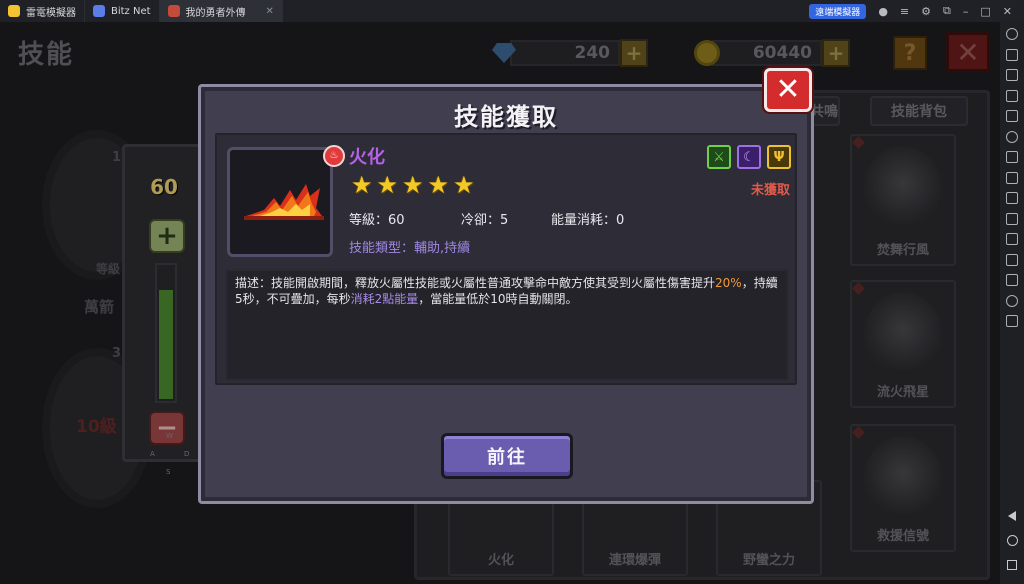 The height and width of the screenshot is (584, 1024). What do you see at coordinates (475, 283) in the screenshot?
I see `desc-text: 描述：技能開啟期間，釋放火屬性技能或火屬性普通攻擊命中敵方使其受到火屬性傷害提升` at bounding box center [475, 283].